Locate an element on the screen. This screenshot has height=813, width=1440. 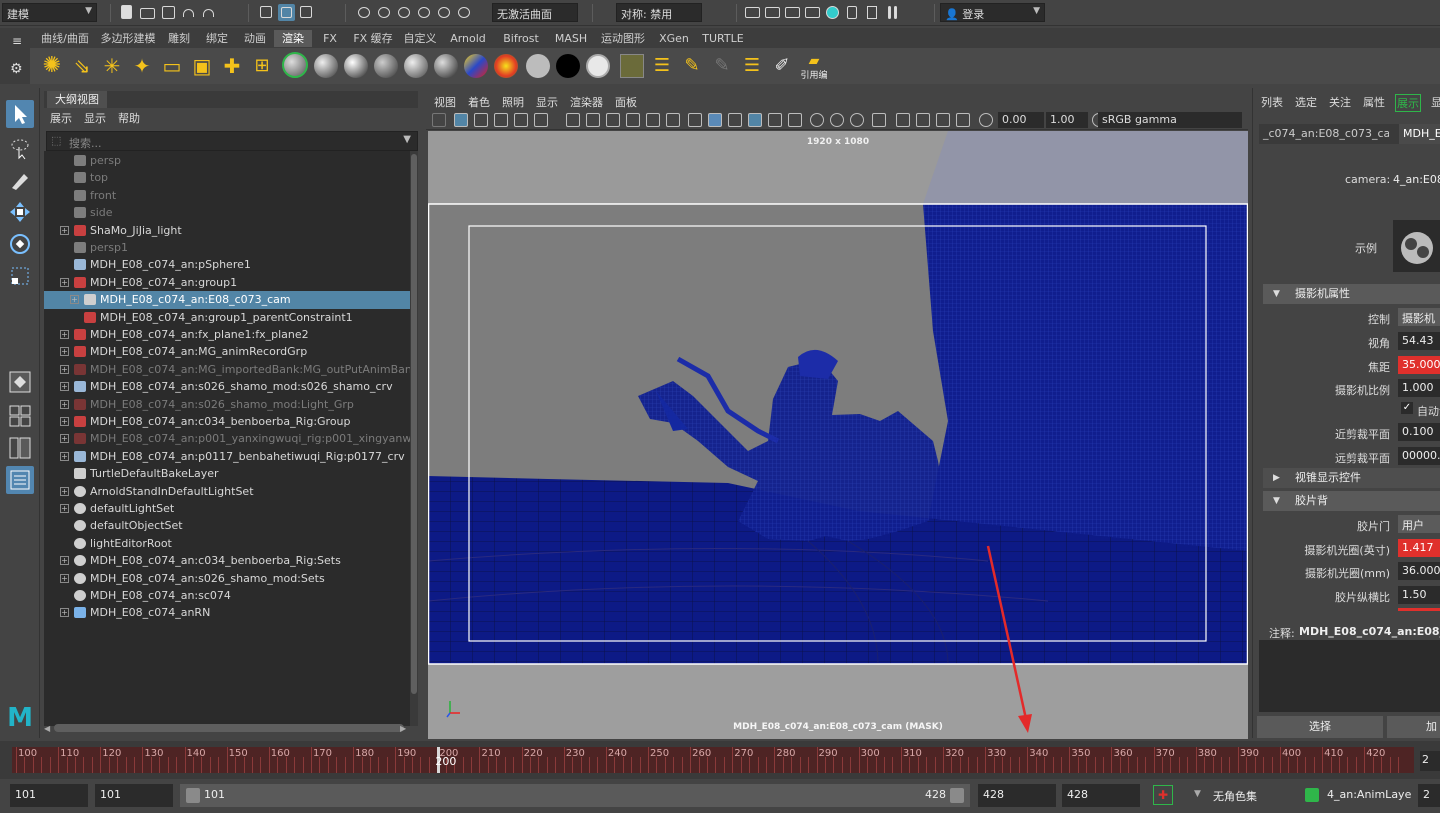
white-shader-icon is located at coordinates (598, 66).